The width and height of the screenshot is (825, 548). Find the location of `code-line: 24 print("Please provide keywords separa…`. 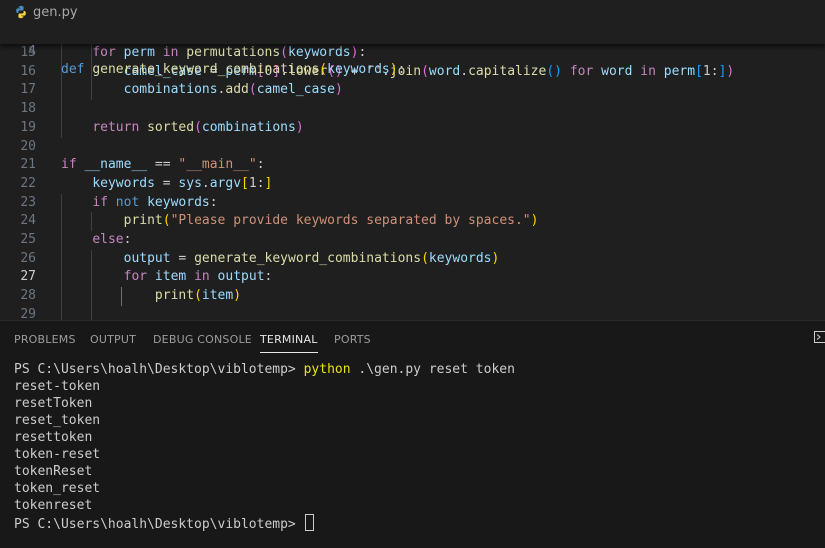

code-line: 24 print("Please provide keywords separa… is located at coordinates (412, 221).